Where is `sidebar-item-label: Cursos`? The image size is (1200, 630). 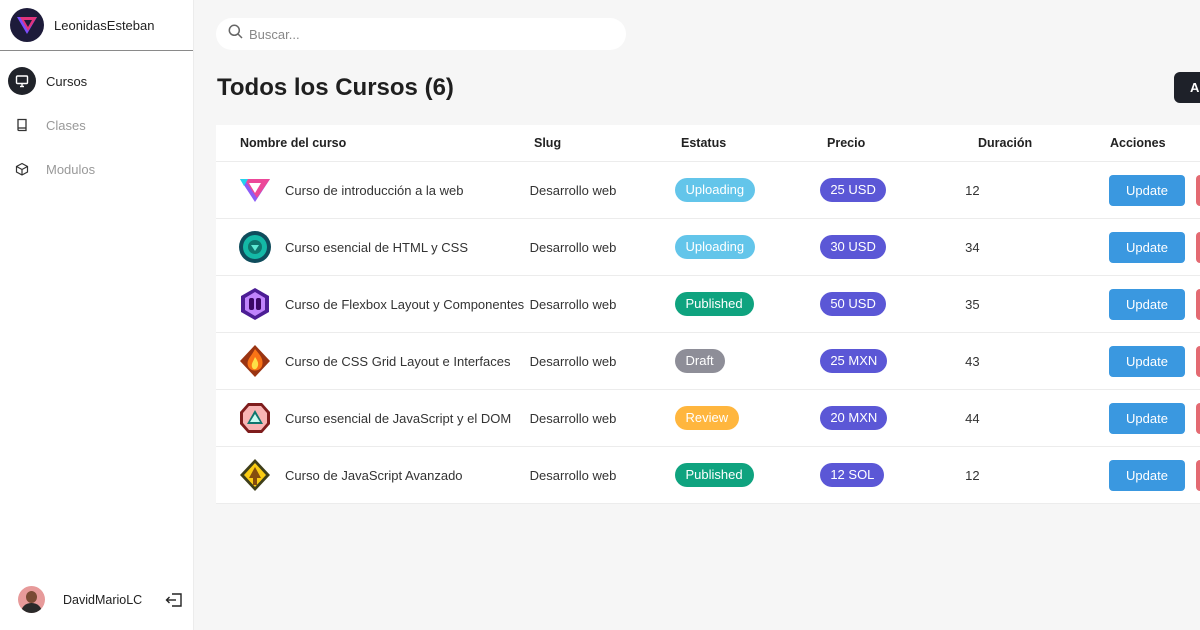 sidebar-item-label: Cursos is located at coordinates (67, 81).